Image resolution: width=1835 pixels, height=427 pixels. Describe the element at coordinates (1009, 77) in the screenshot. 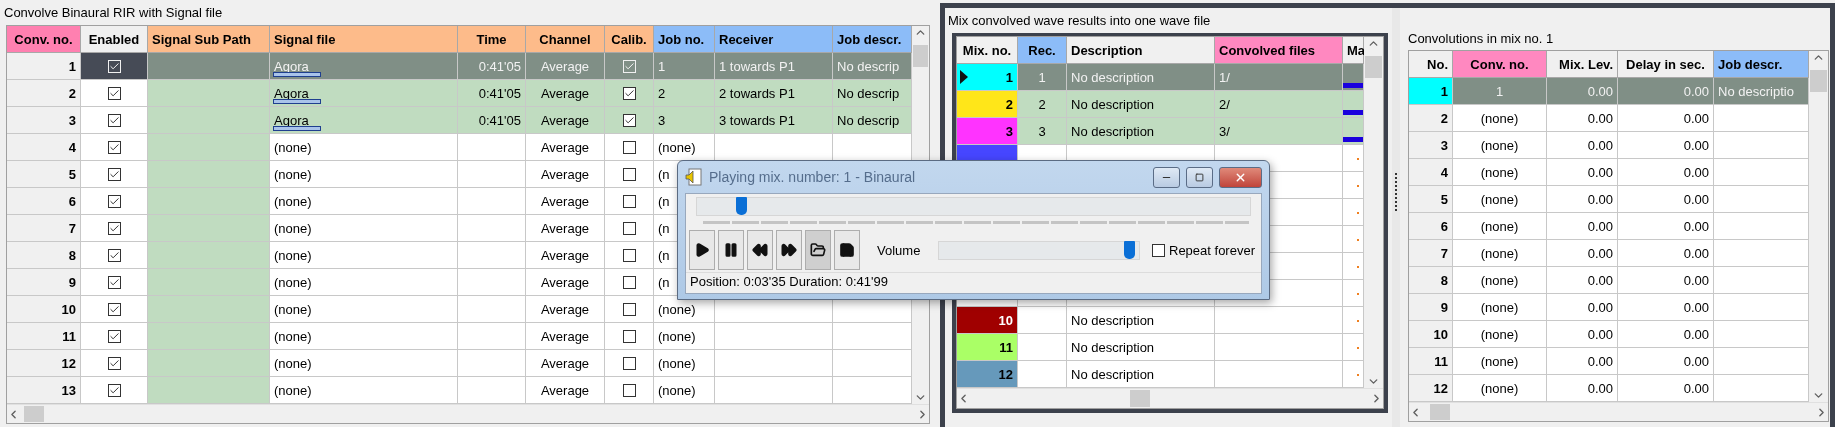

I see `cell-text: 1` at that location.